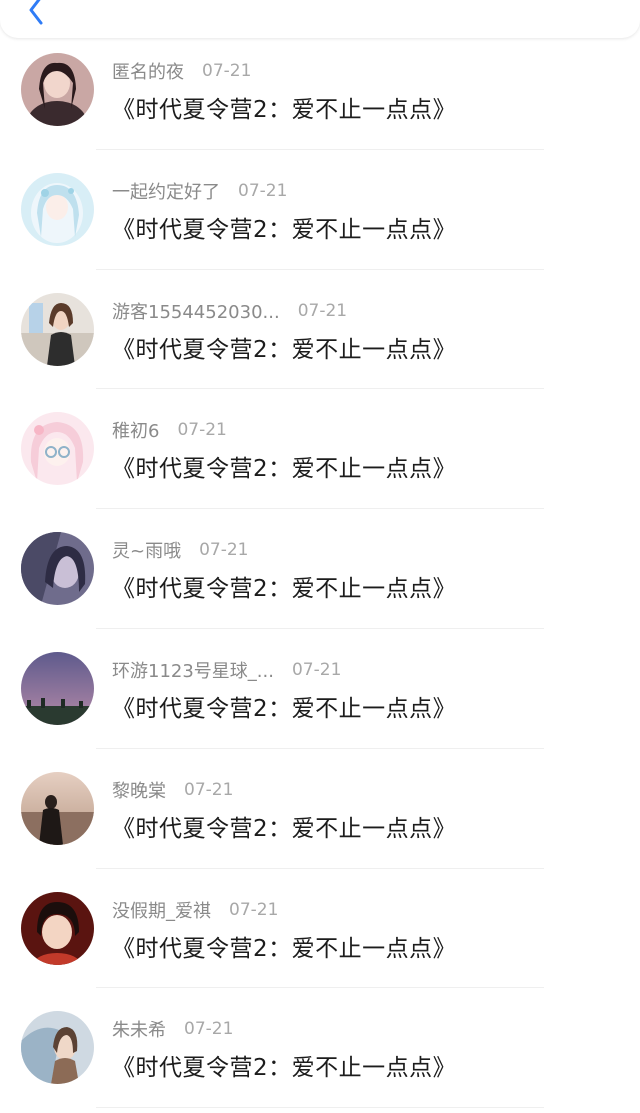 The width and height of the screenshot is (640, 1113). I want to click on list-item: 灵~雨哦 07-21 《时代夏令营2：爱不止一点点》, so click(320, 569).